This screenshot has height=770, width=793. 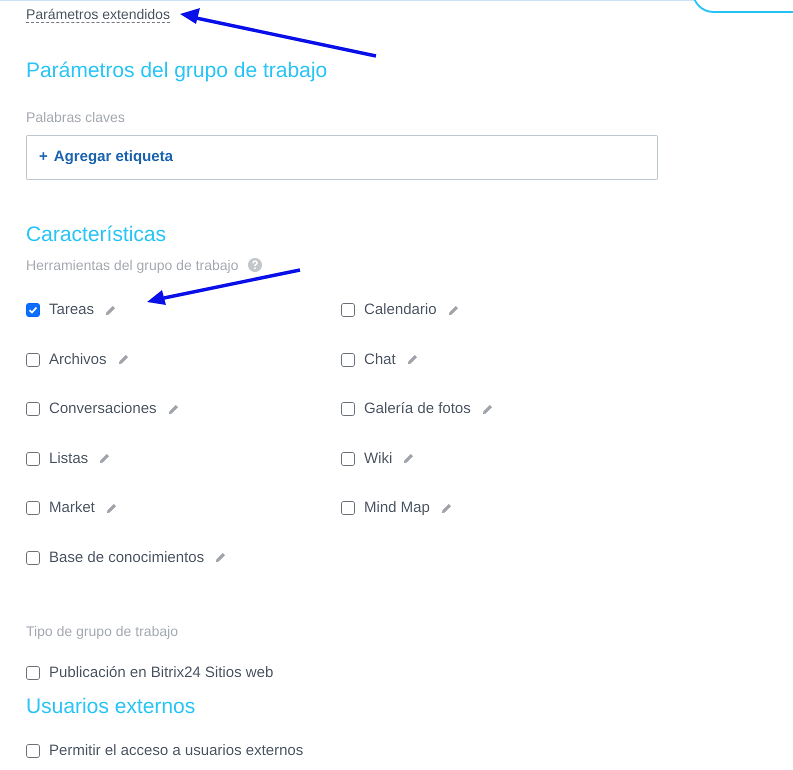 I want to click on option-label: Conversaciones, so click(x=103, y=409).